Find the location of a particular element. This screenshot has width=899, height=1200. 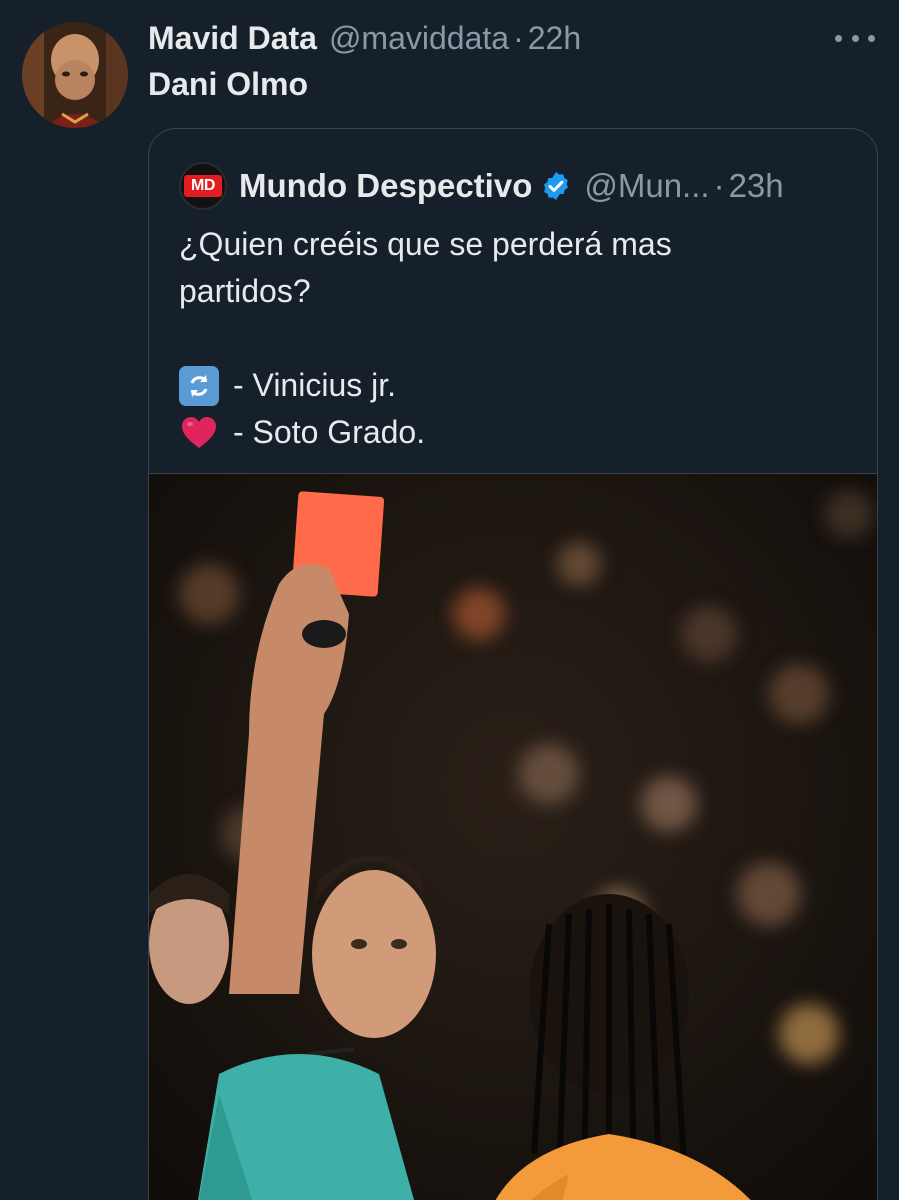

md-logo-text: MD is located at coordinates (203, 186).